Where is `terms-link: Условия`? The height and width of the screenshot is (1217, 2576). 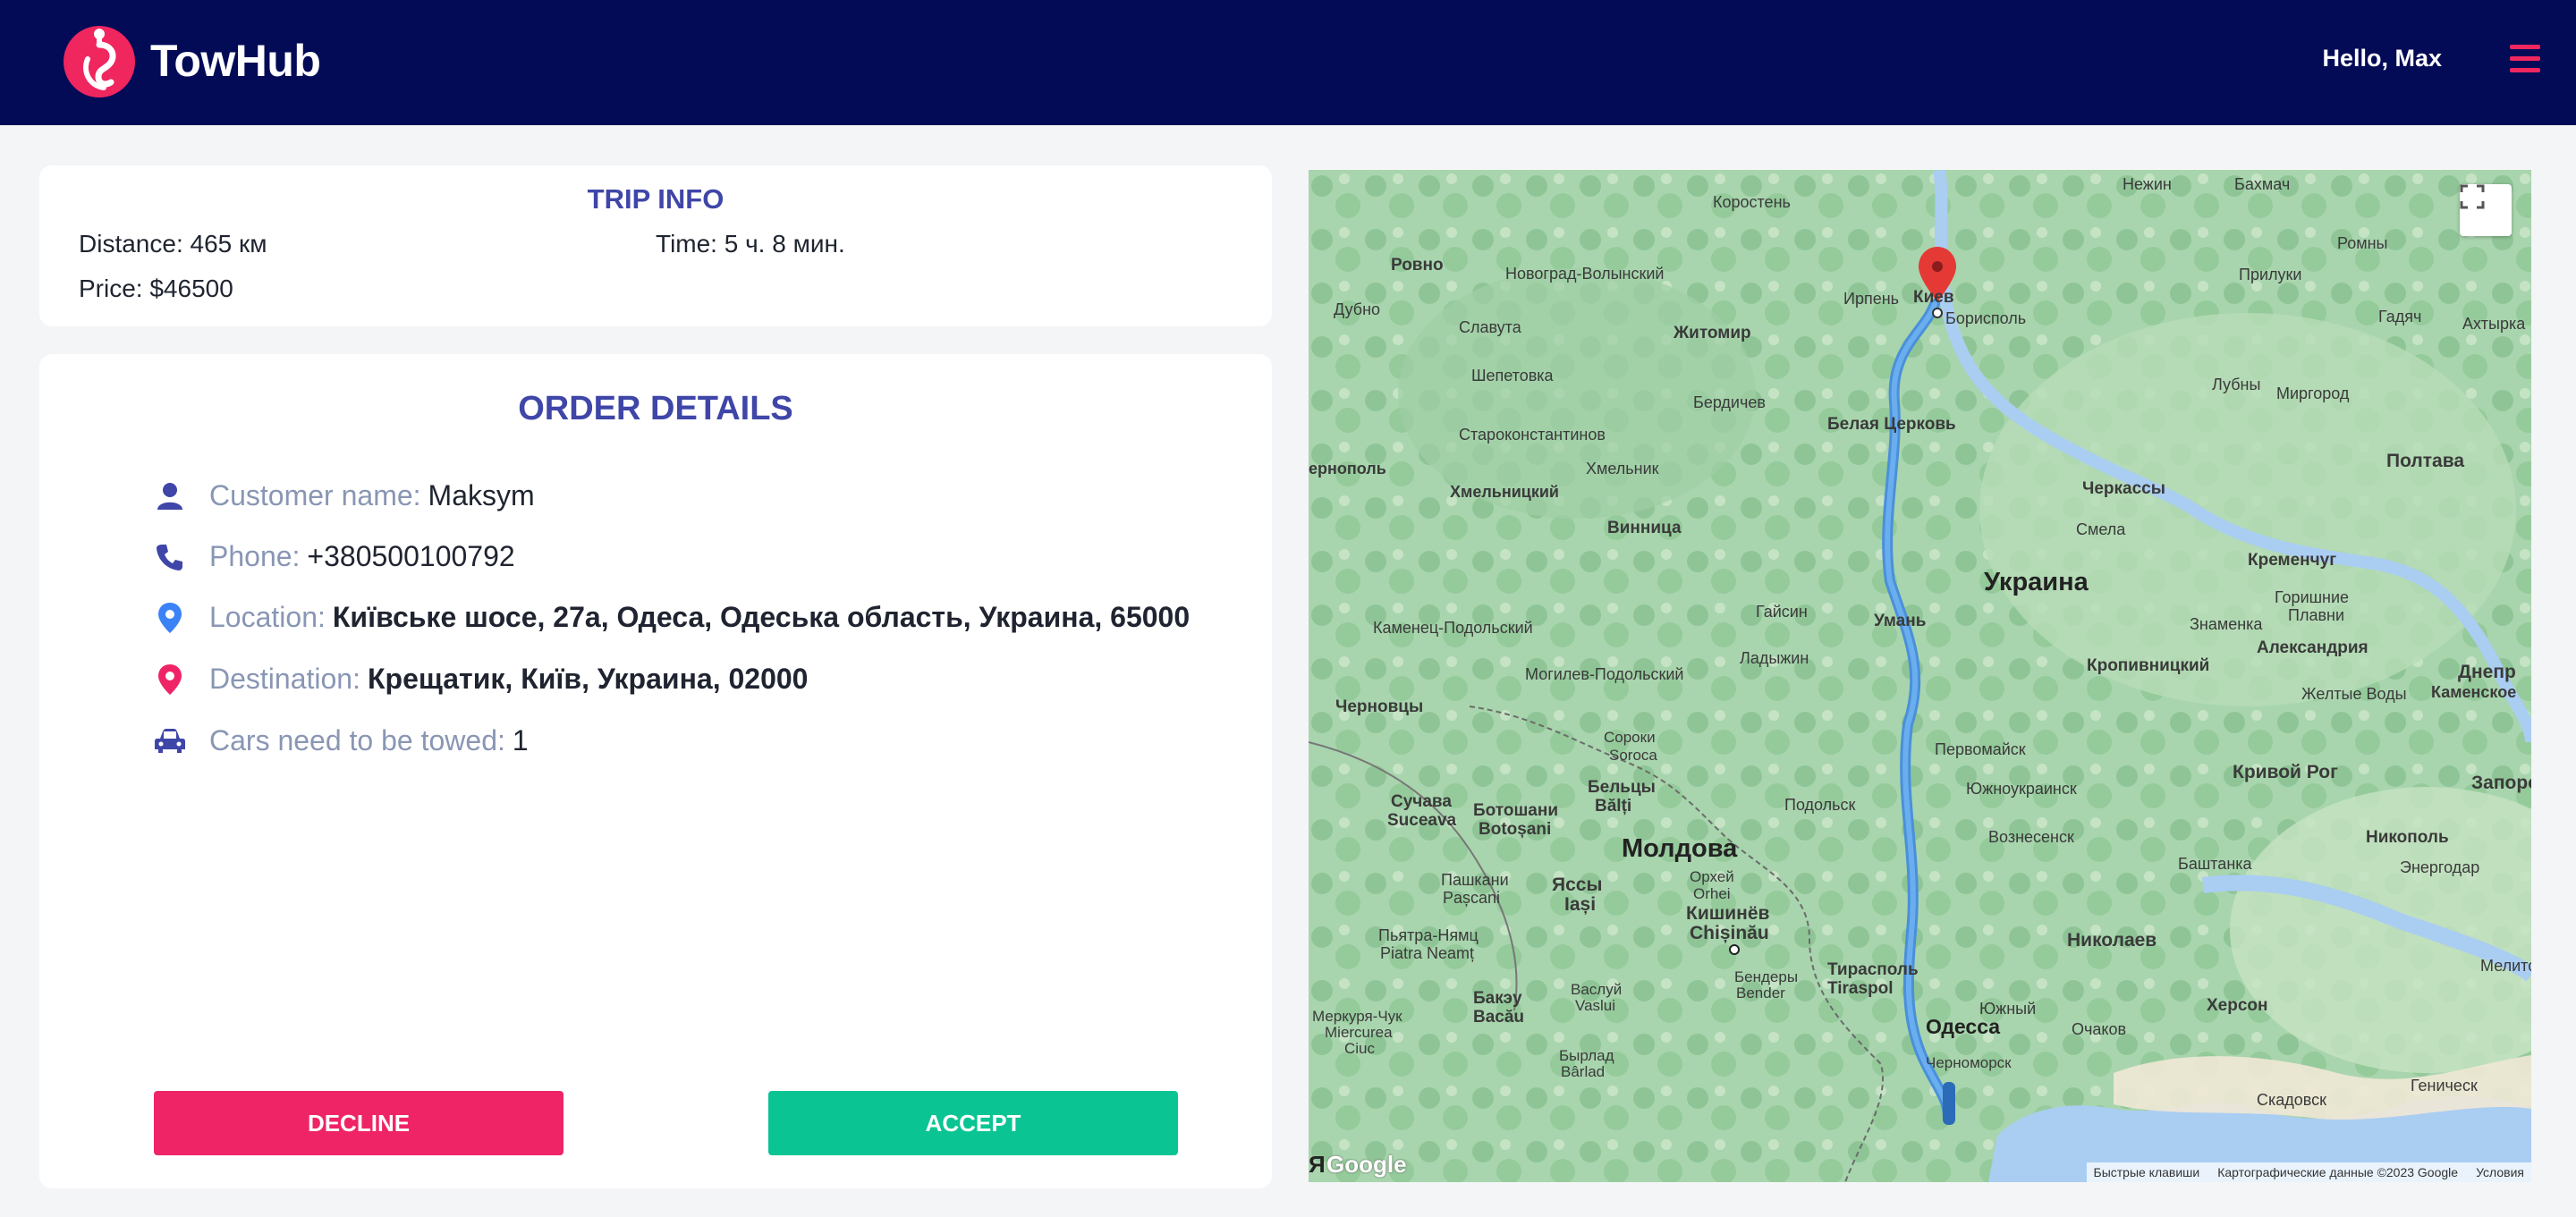 terms-link: Условия is located at coordinates (2500, 1172).